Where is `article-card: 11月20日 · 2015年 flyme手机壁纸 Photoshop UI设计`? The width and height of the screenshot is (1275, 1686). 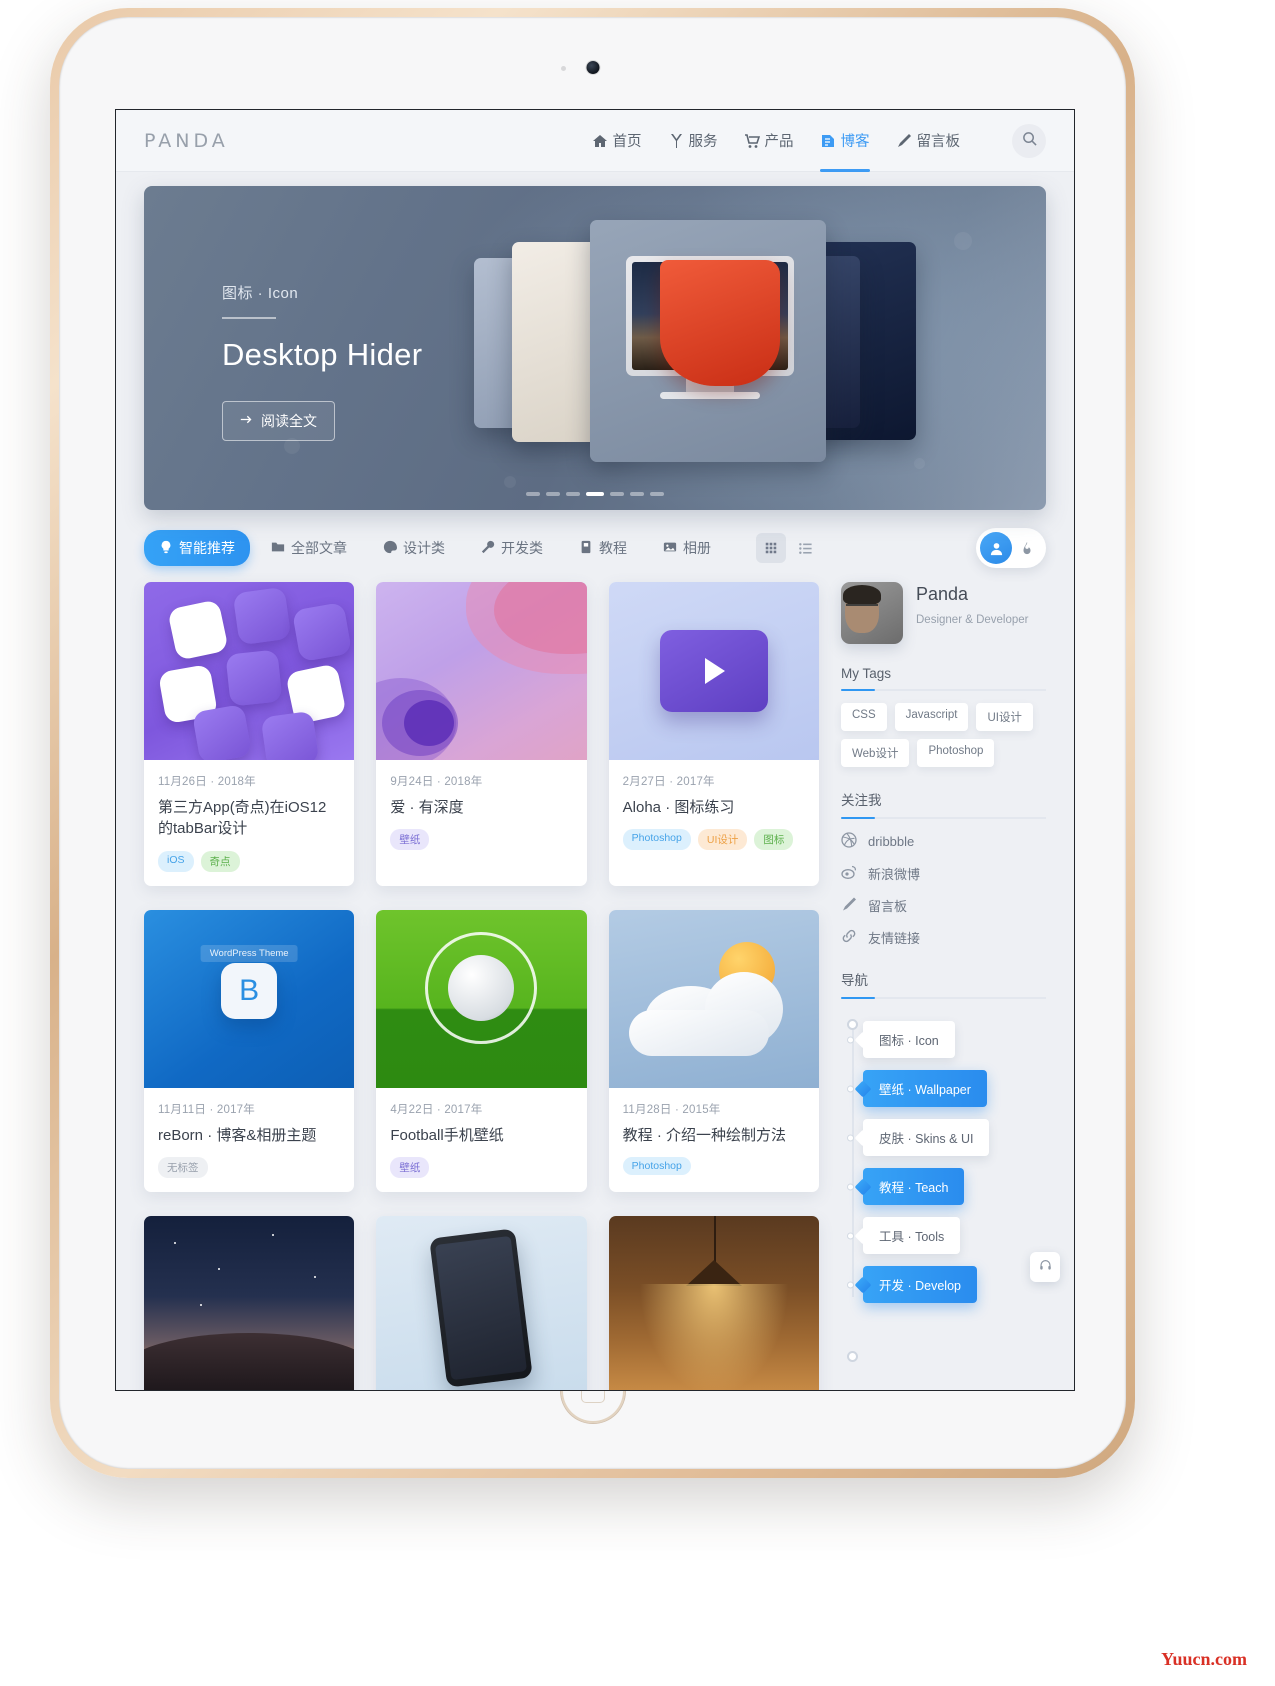 article-card: 11月20日 · 2015年 flyme手机壁纸 Photoshop UI设计 is located at coordinates (481, 1302).